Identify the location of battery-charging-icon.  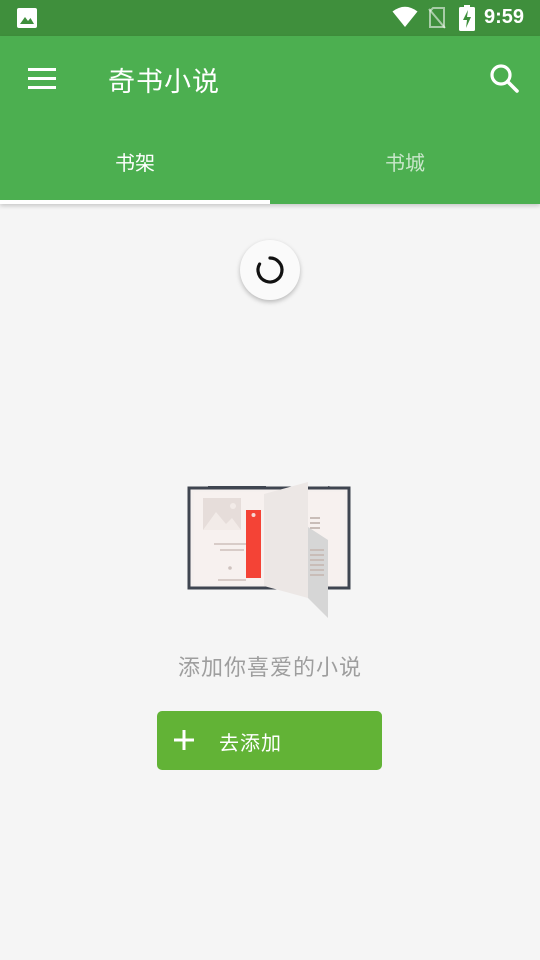
(467, 18).